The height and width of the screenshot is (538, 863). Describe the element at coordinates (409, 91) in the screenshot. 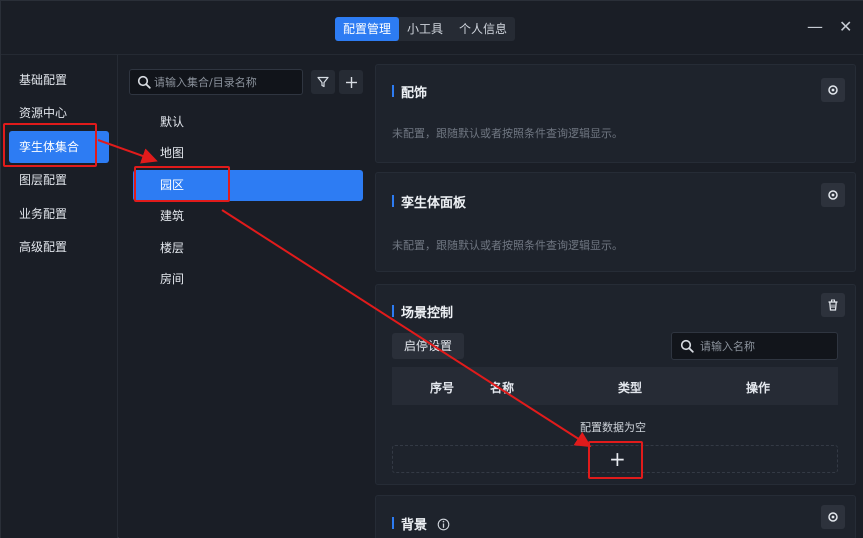

I see `decor-title: 配饰` at that location.